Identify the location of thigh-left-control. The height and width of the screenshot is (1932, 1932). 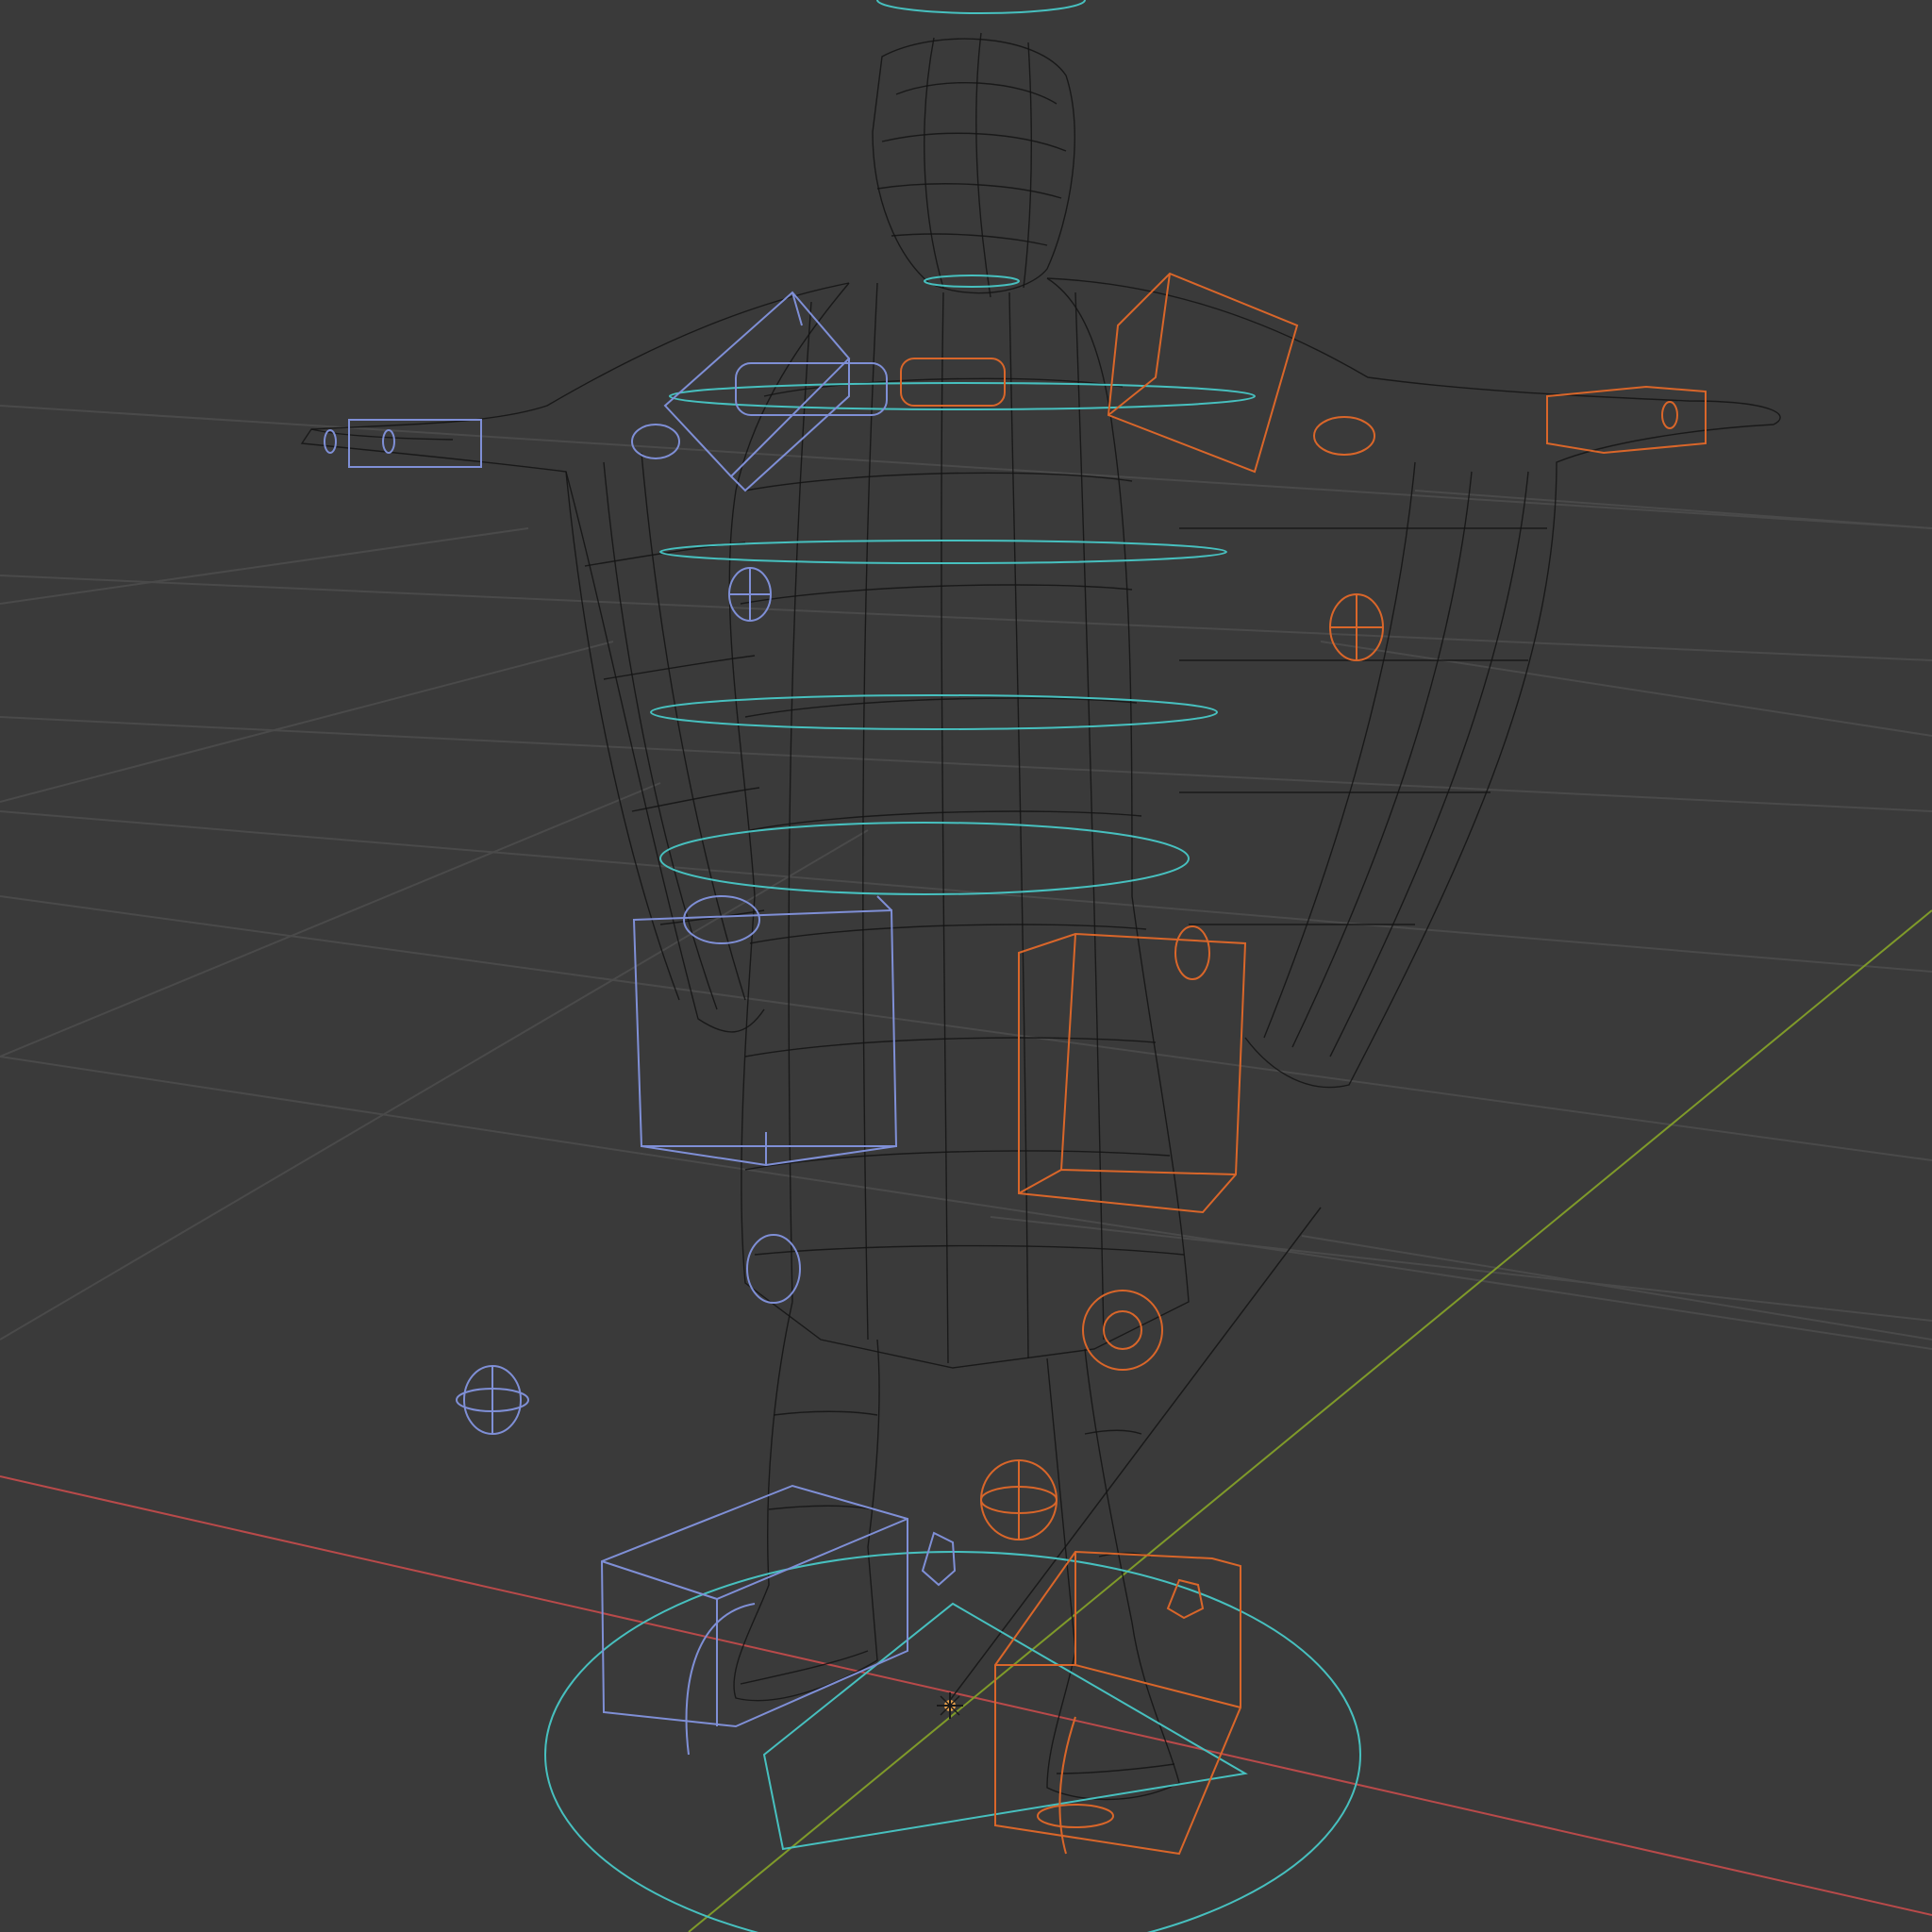
(765, 1031).